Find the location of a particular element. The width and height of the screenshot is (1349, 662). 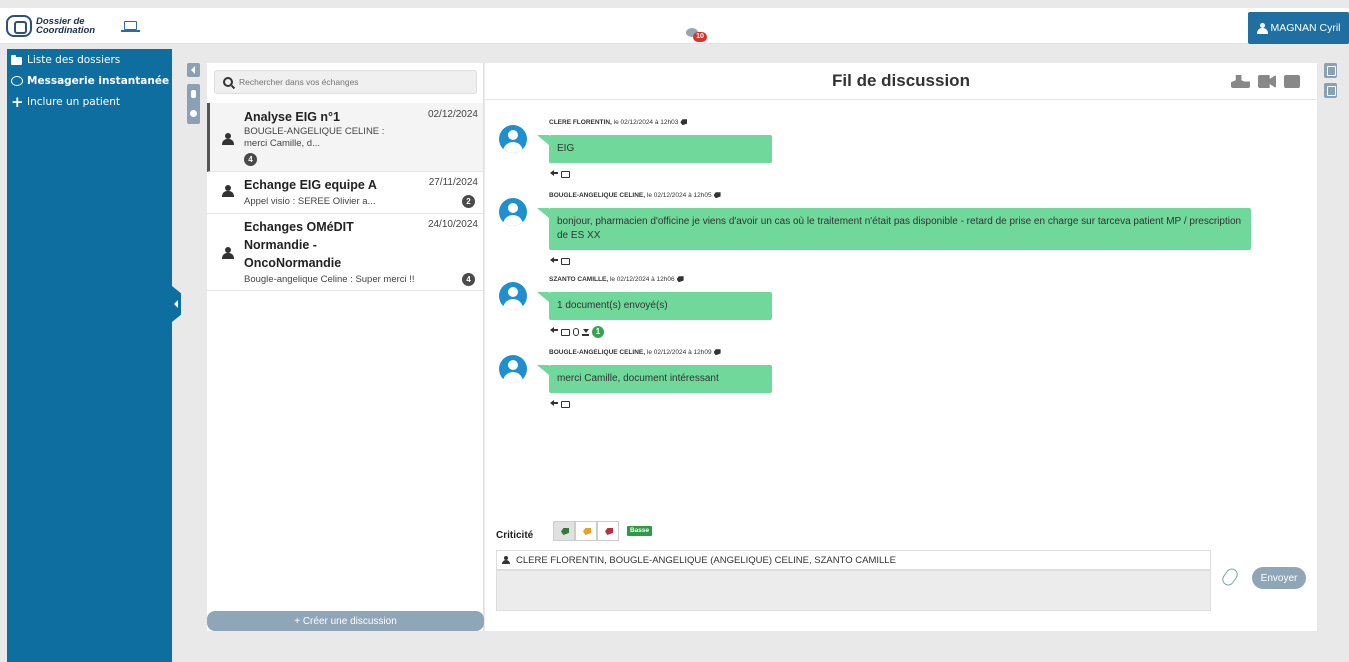

criticite-medium-button is located at coordinates (586, 531).